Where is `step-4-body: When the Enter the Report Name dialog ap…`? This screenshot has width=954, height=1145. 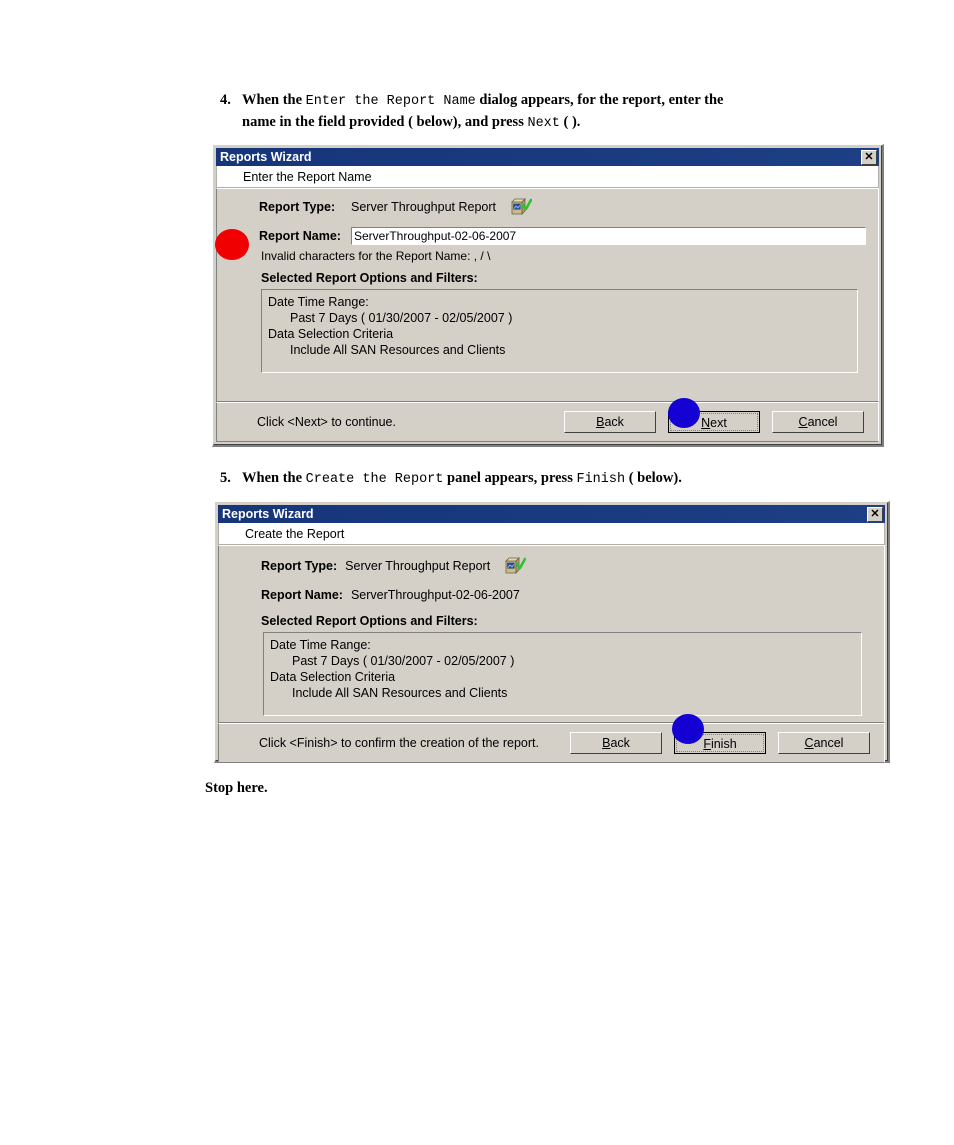
step-4-body: When the Enter the Report Name dialog ap… is located at coordinates (556, 112).